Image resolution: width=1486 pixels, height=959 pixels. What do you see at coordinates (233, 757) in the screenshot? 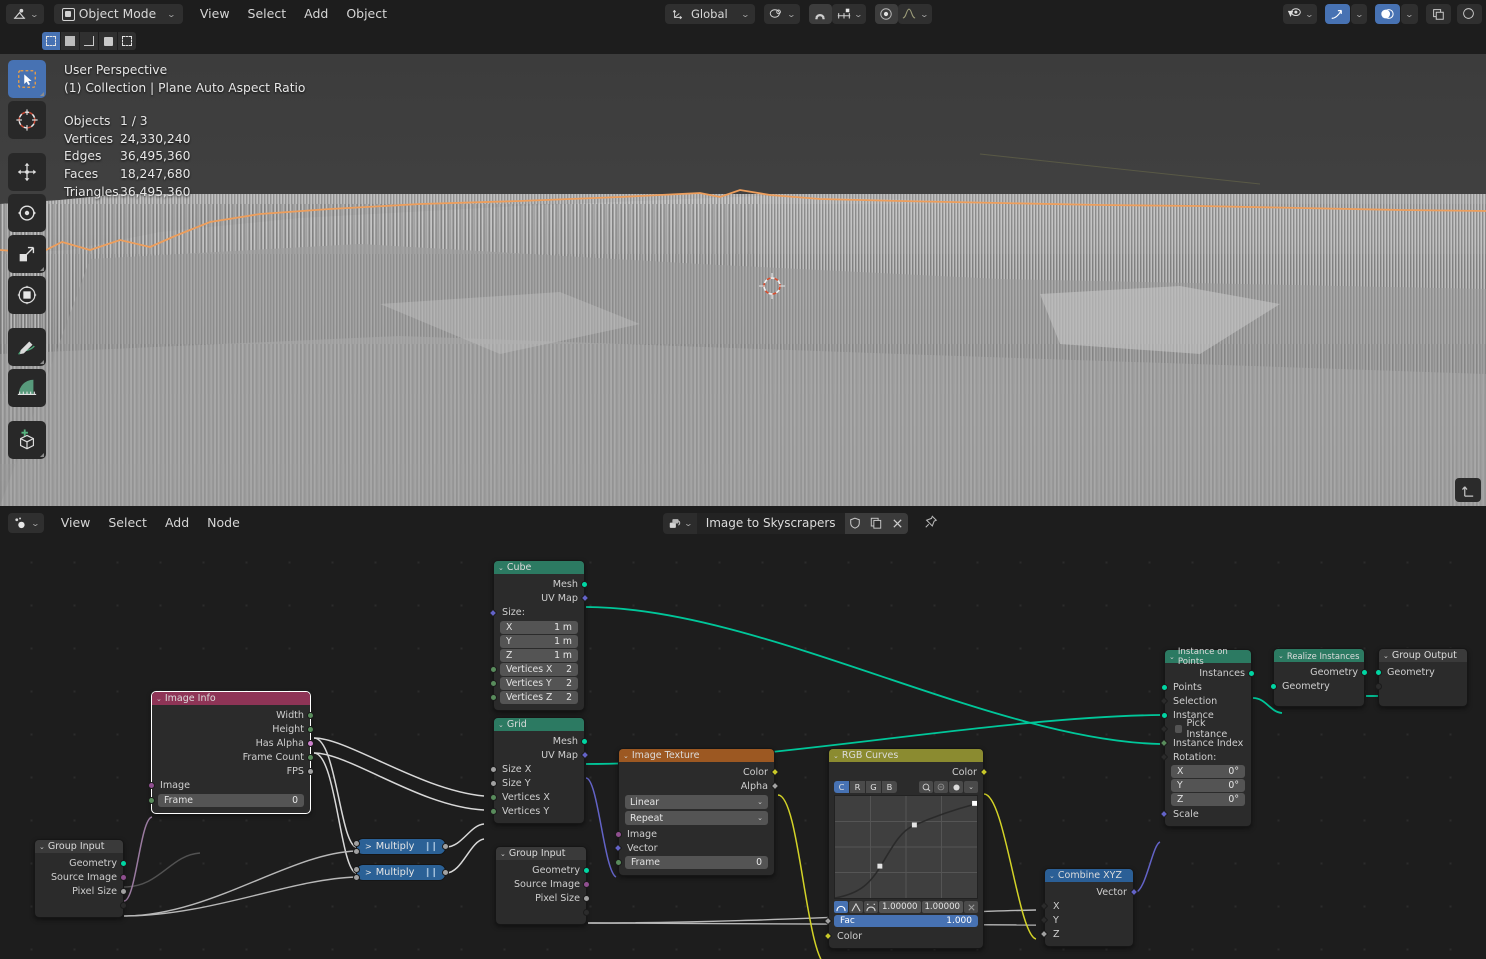
I see `socket-row-frame-count: Frame Count` at bounding box center [233, 757].